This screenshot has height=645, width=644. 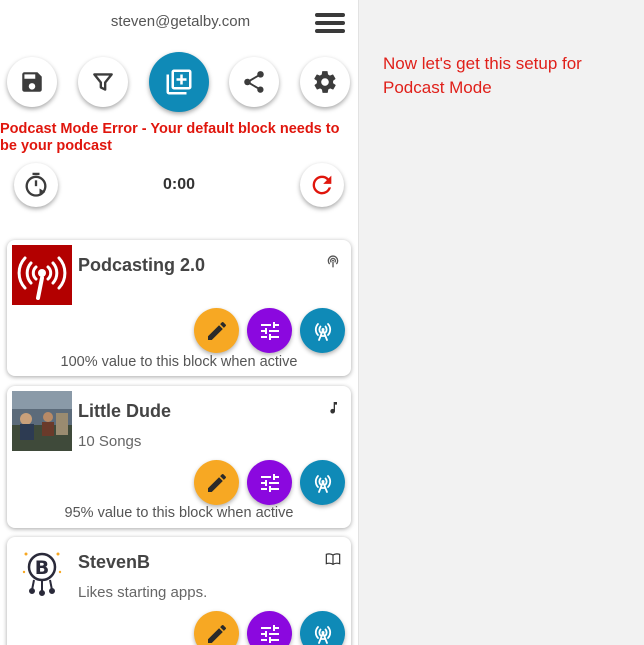 I want to click on filter-icon, so click(x=103, y=82).